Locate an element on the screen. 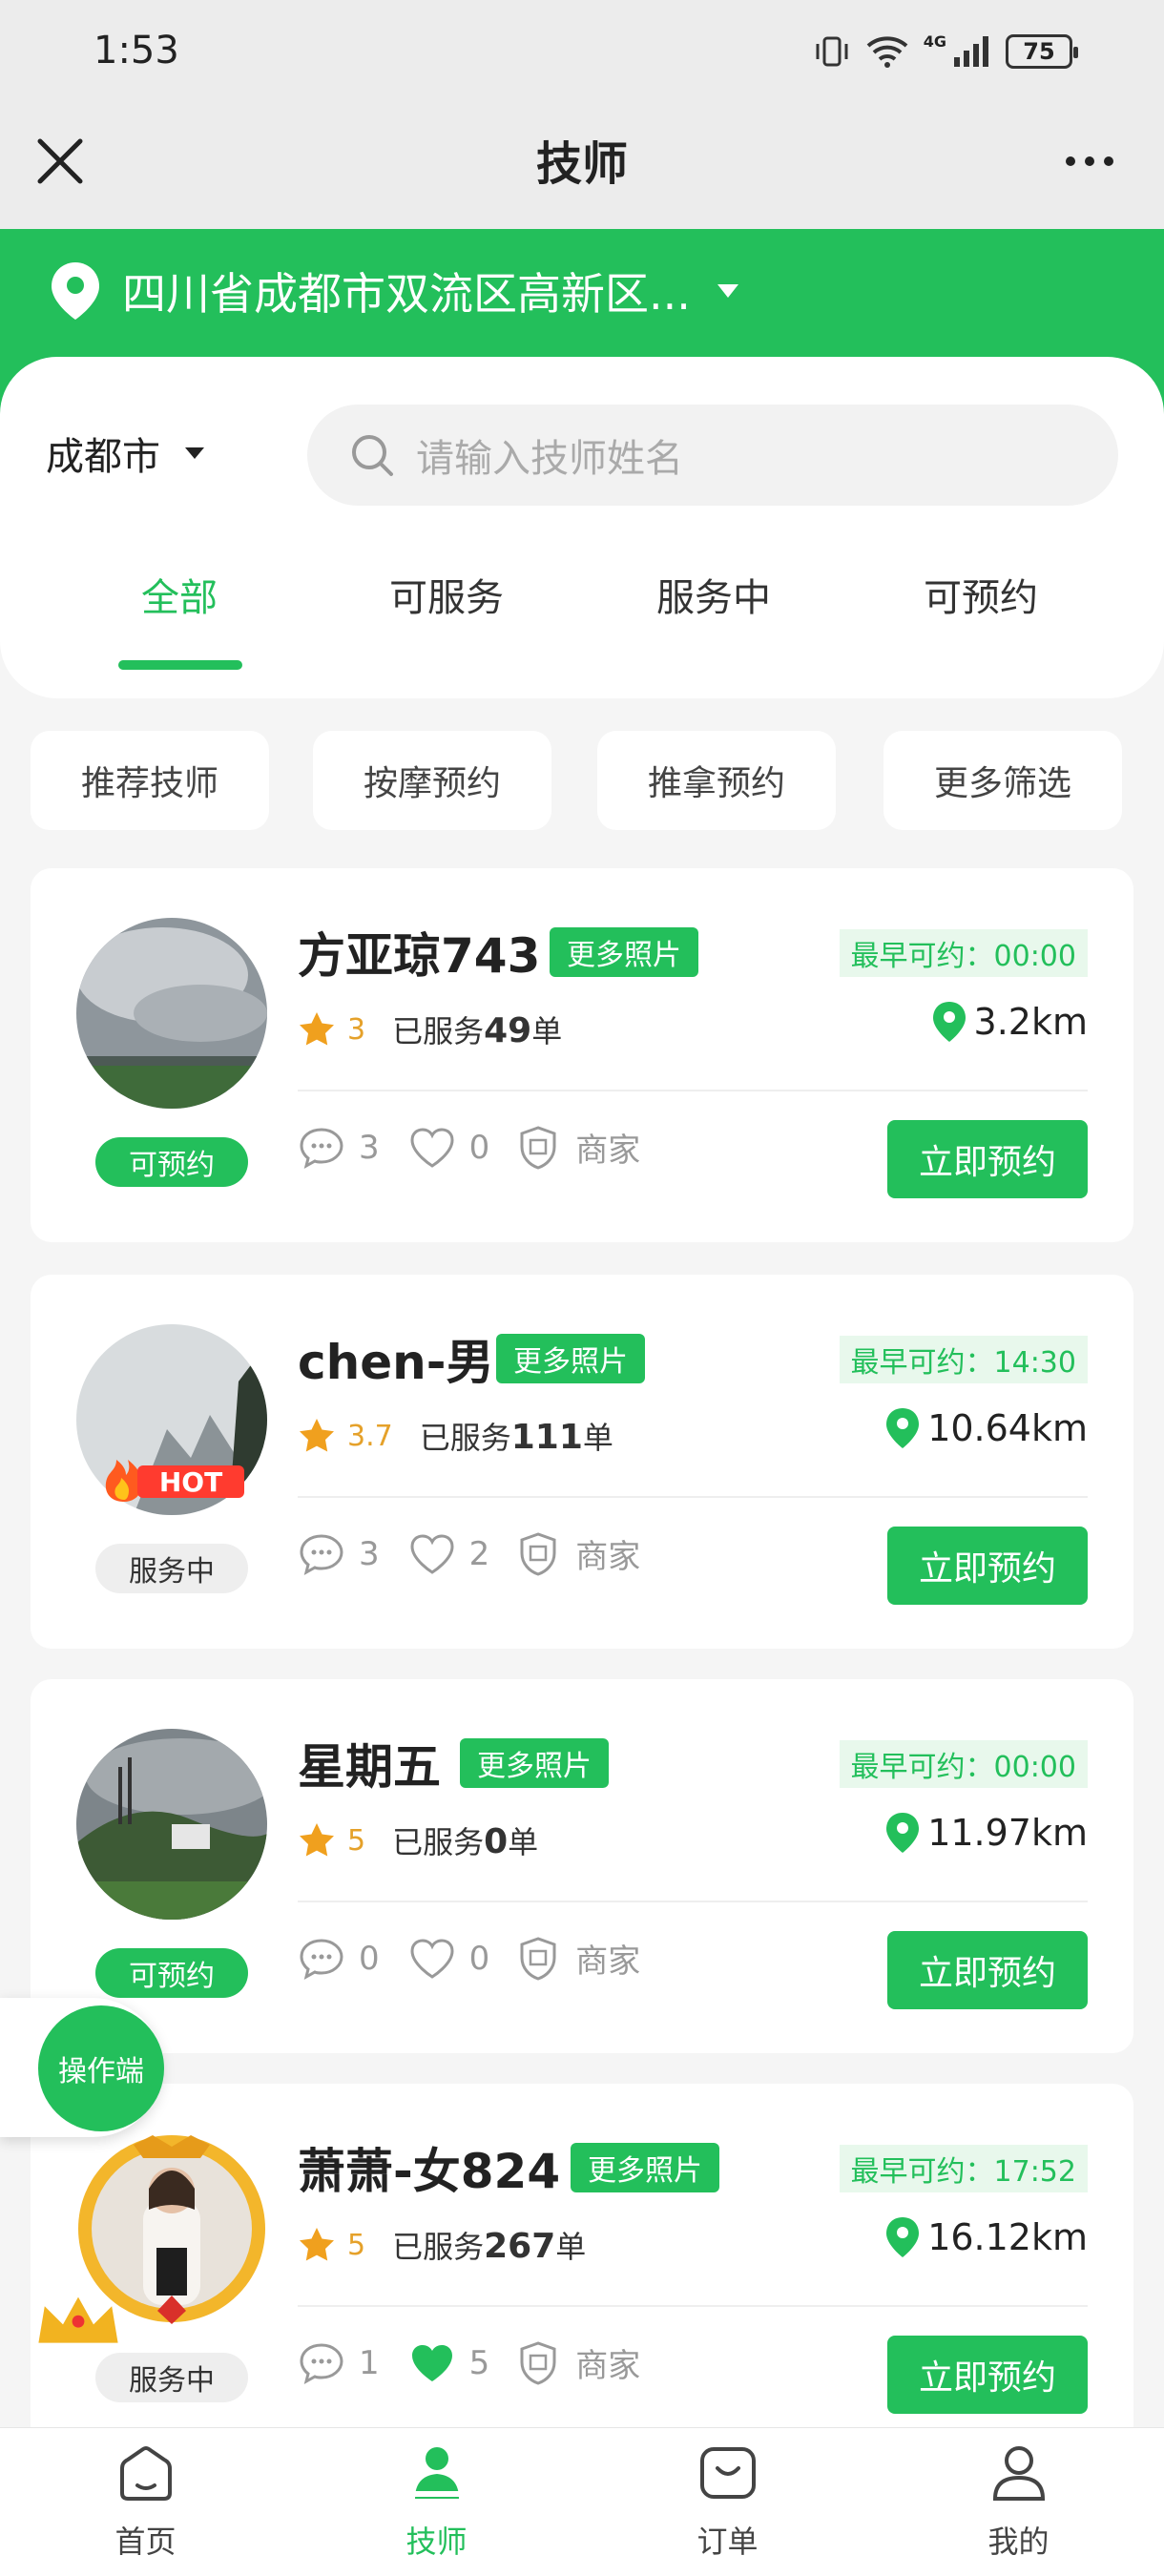 The image size is (1164, 2576). rating-row: 5 已服务0单 is located at coordinates (418, 1840).